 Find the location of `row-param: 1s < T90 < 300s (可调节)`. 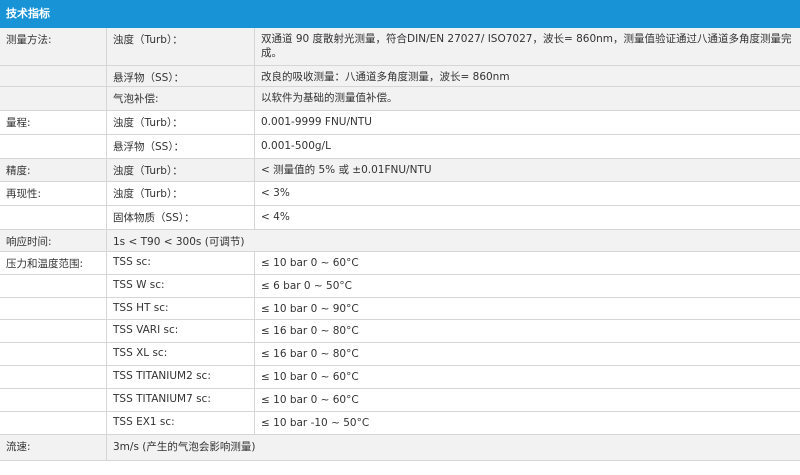

row-param: 1s < T90 < 300s (可调节) is located at coordinates (453, 240).